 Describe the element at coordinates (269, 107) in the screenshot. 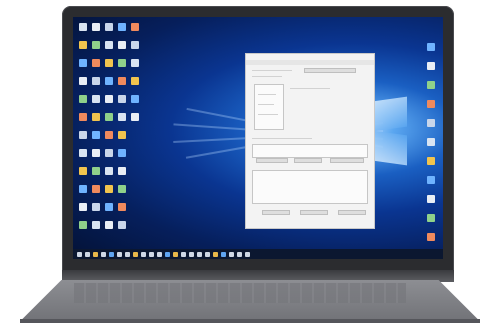

I see `window-list-box` at that location.